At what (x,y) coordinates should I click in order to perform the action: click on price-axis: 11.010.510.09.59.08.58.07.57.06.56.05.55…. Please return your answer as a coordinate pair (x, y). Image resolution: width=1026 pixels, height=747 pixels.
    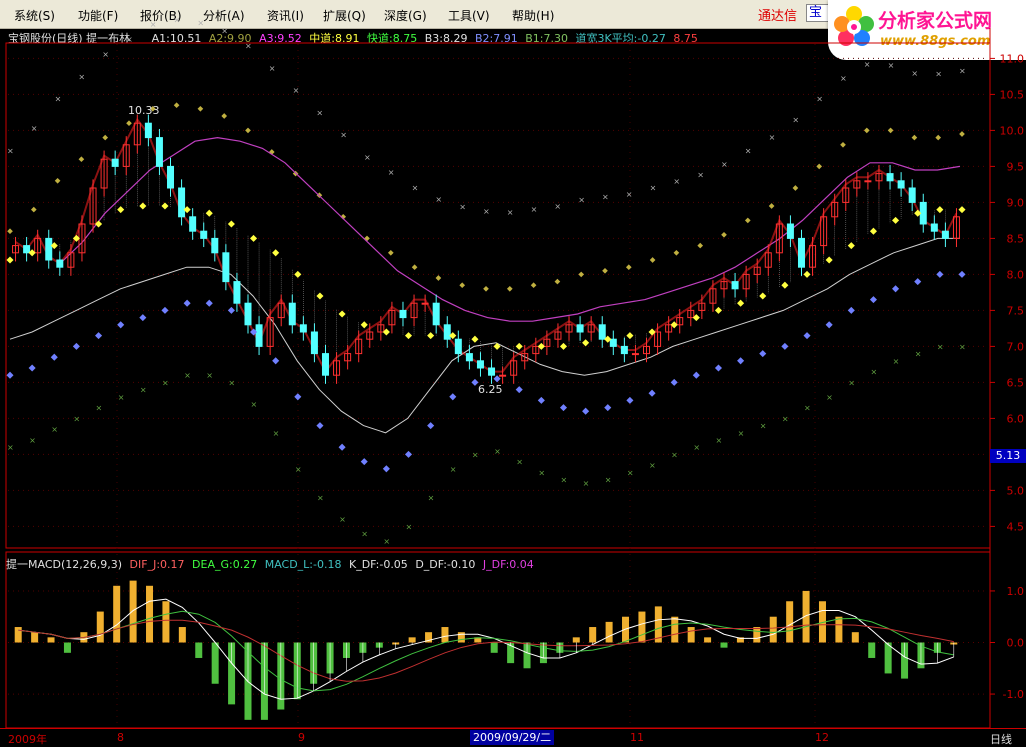
    Looking at the image, I should click on (1007, 376).